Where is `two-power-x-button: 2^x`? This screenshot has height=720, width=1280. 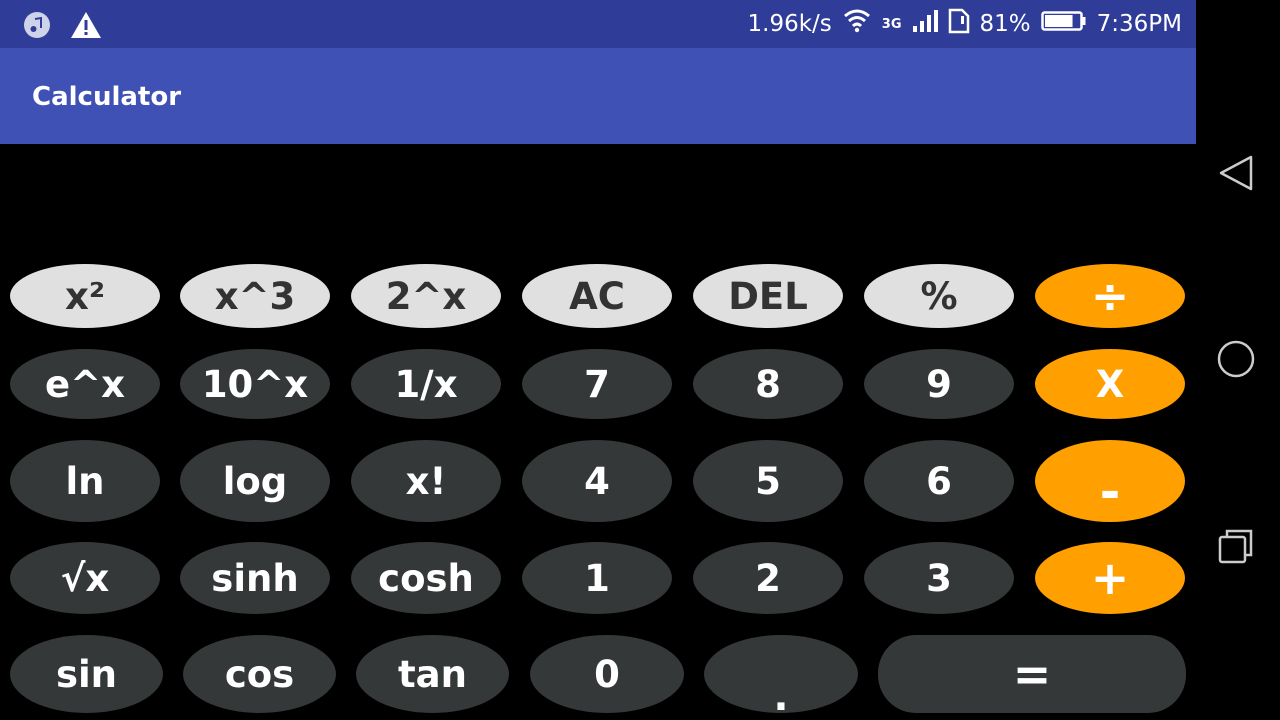
two-power-x-button: 2^x is located at coordinates (426, 296).